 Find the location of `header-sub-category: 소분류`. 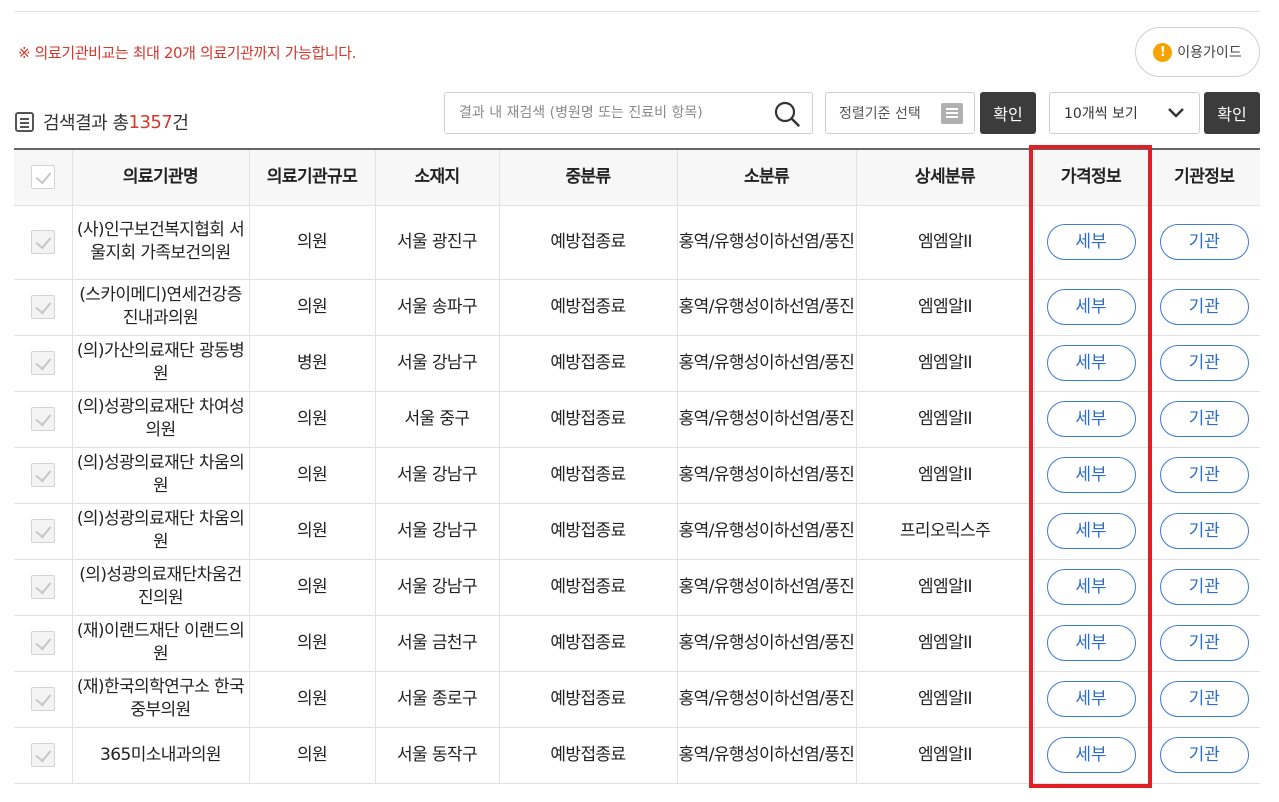

header-sub-category: 소분류 is located at coordinates (766, 177).